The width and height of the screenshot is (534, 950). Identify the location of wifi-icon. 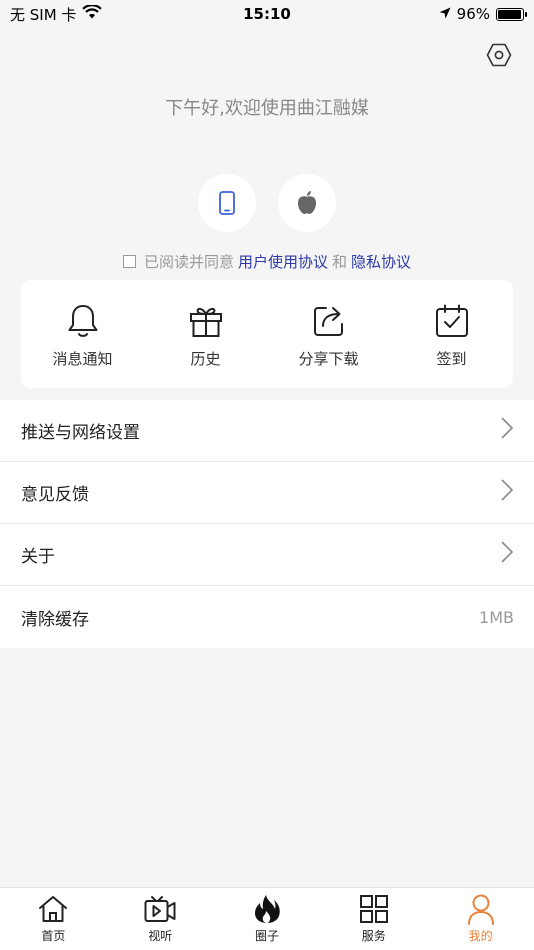
(92, 13).